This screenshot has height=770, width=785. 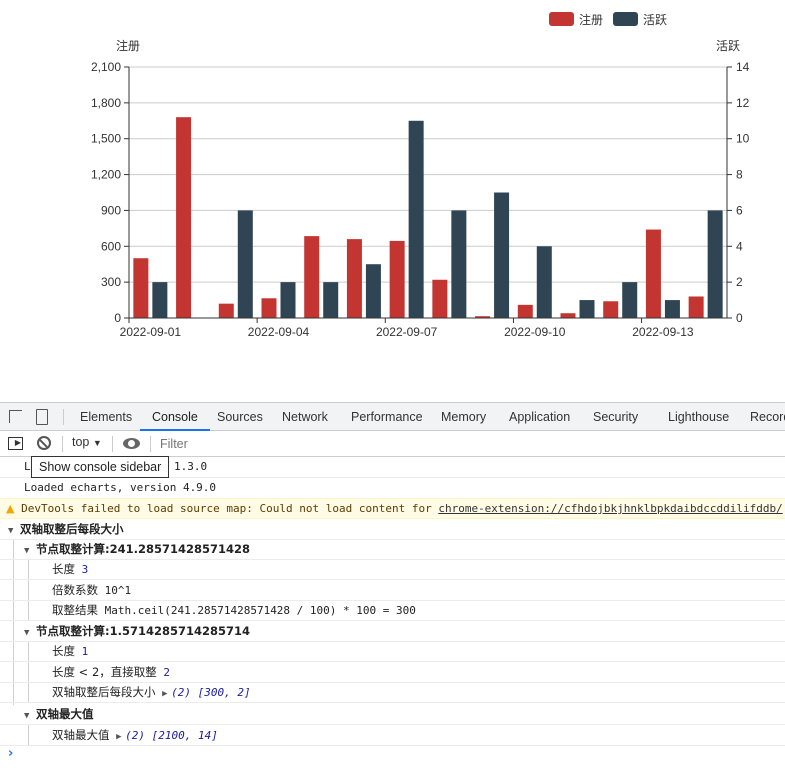 What do you see at coordinates (63, 651) in the screenshot?
I see `log-label: 长度` at bounding box center [63, 651].